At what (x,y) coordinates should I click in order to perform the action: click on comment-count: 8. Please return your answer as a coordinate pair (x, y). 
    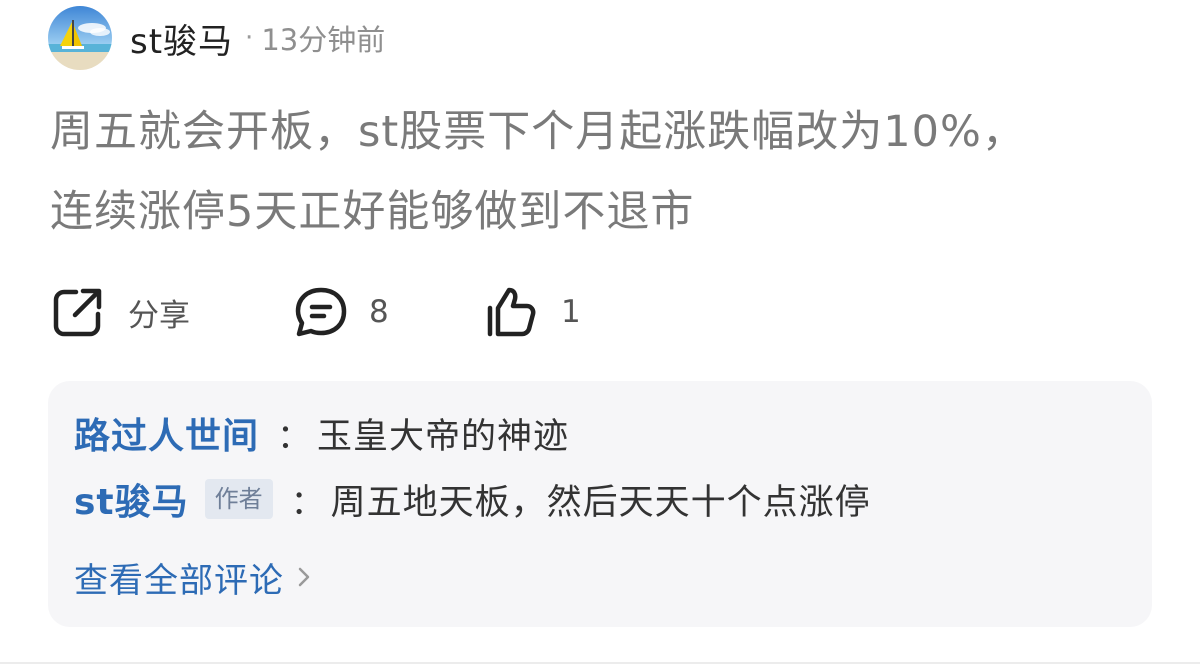
    Looking at the image, I should click on (379, 312).